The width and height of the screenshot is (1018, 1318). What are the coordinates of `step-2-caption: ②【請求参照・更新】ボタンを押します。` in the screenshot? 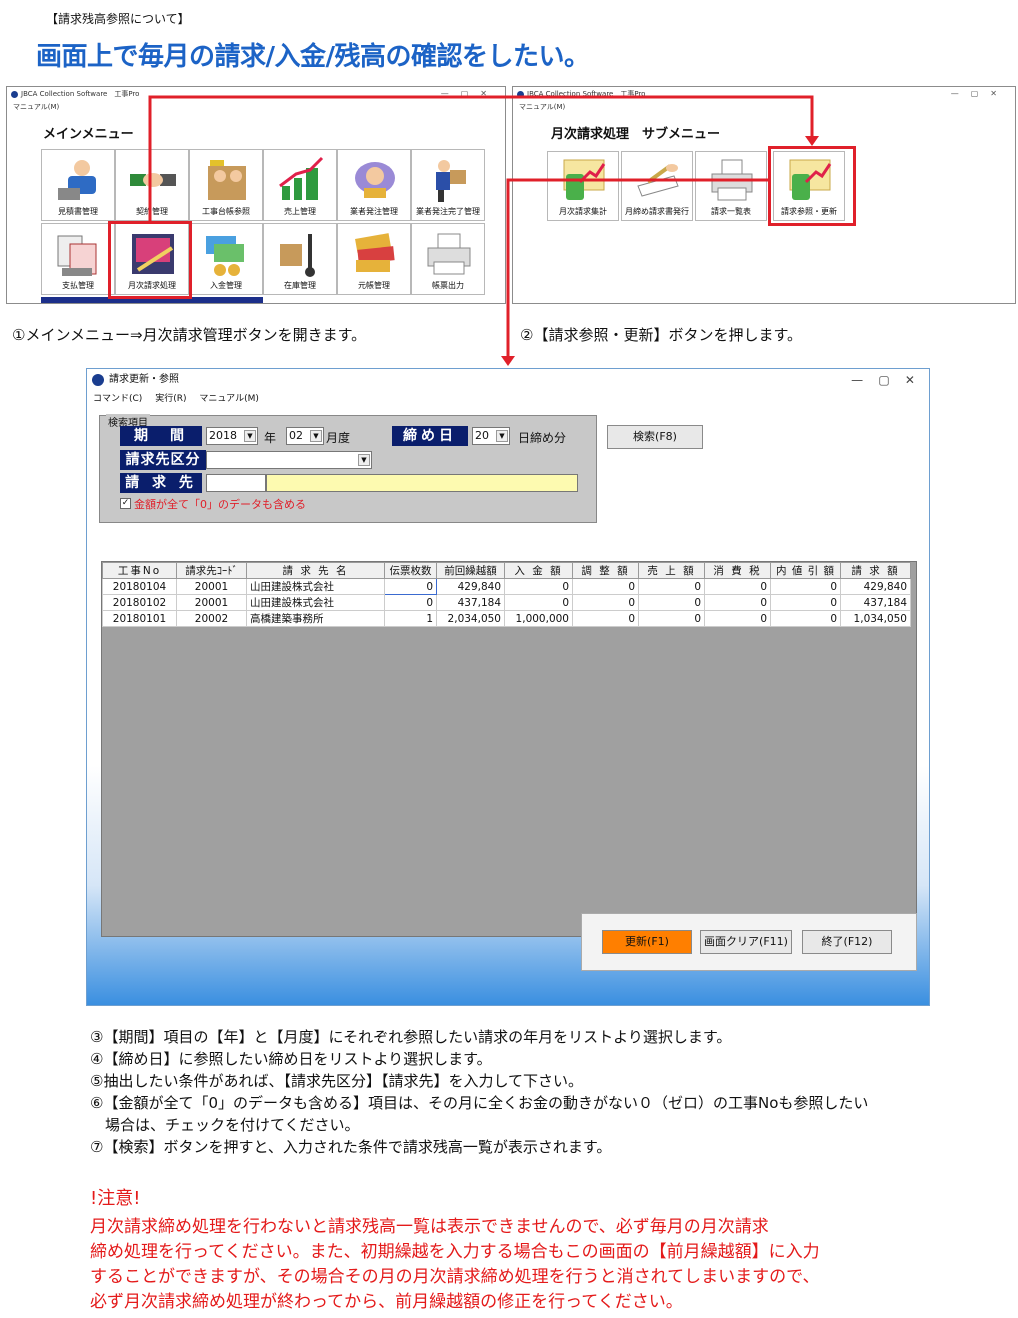 It's located at (661, 335).